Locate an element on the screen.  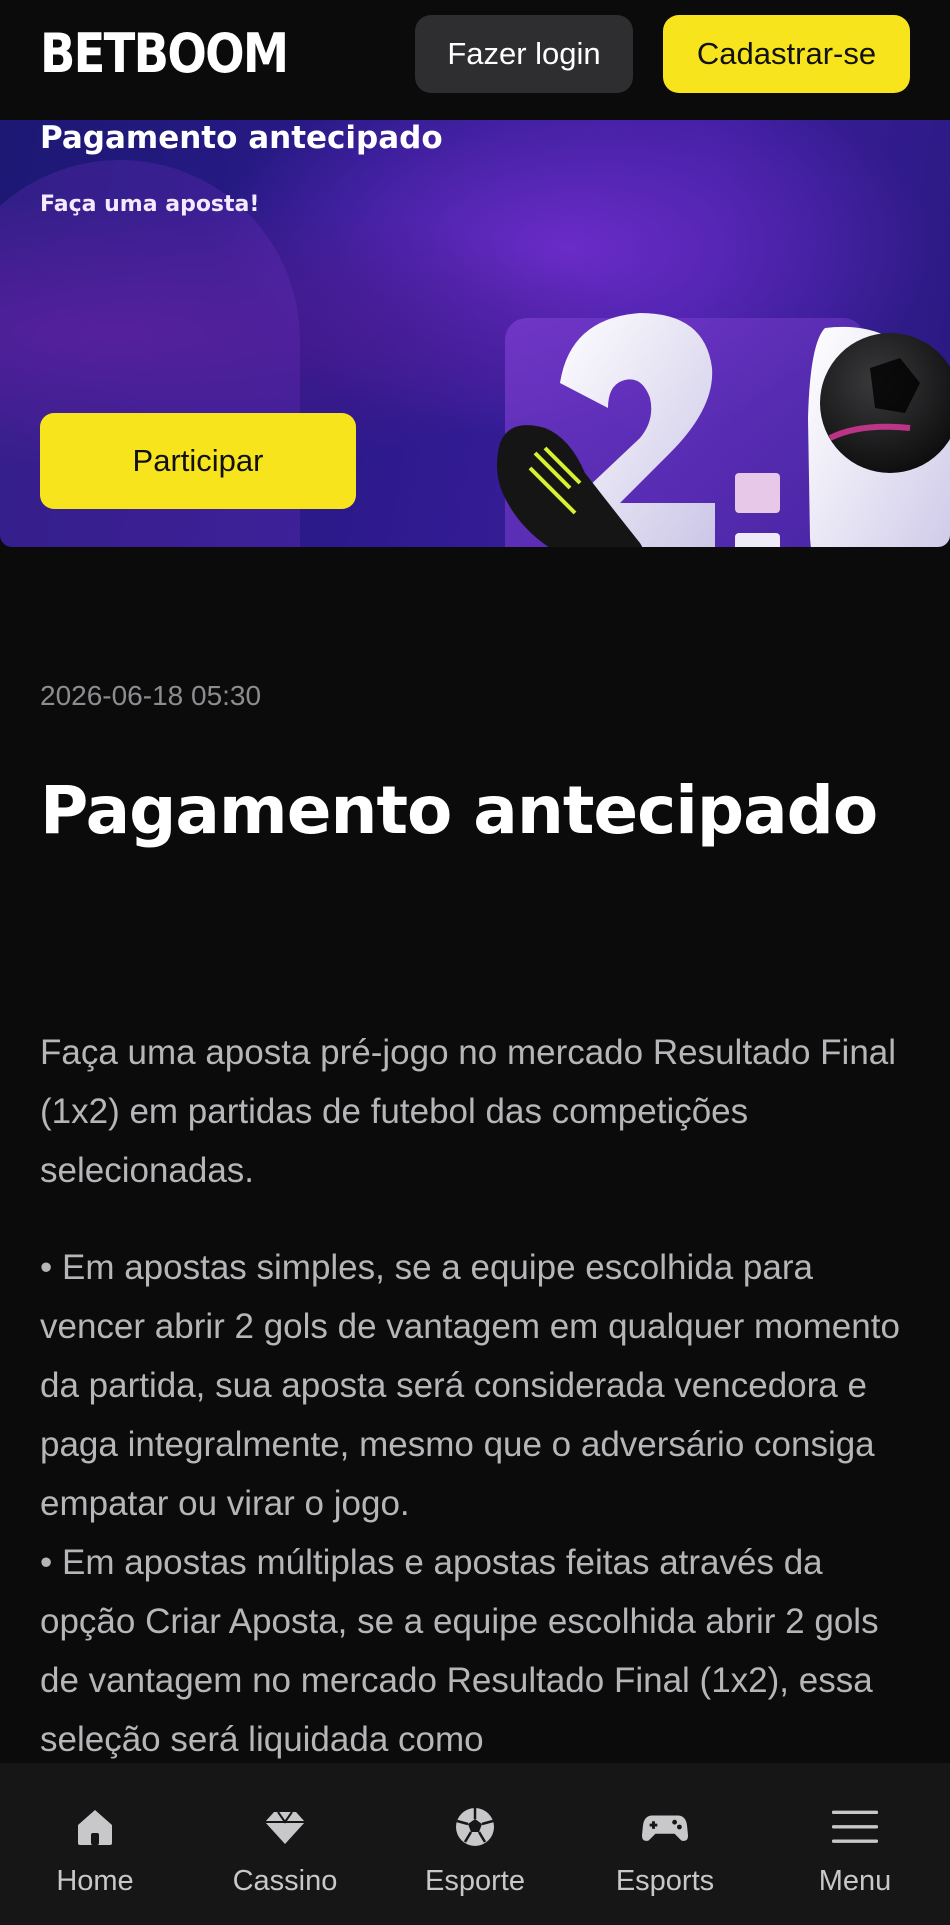
diamond-icon is located at coordinates (285, 1827).